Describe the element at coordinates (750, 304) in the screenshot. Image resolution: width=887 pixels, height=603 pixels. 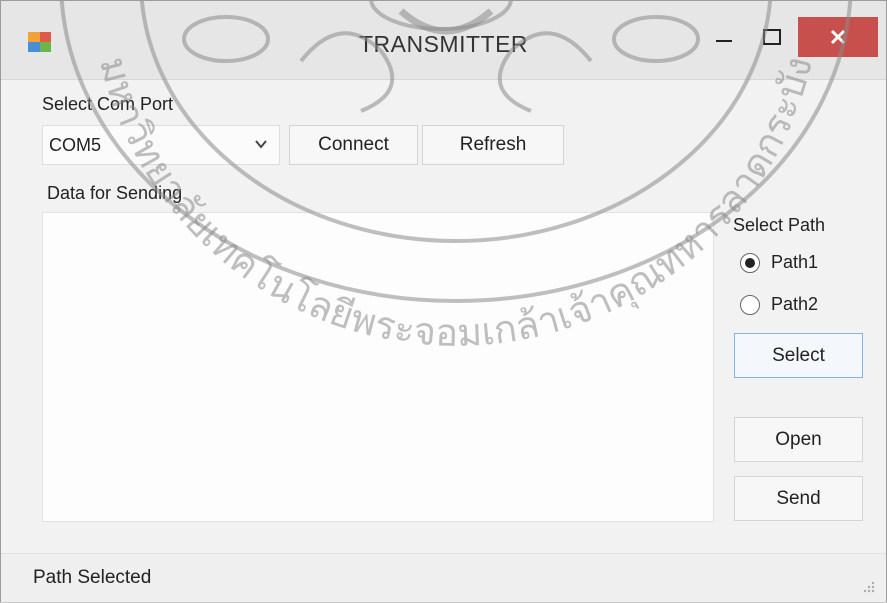
I see `radio-unchecked-icon` at that location.